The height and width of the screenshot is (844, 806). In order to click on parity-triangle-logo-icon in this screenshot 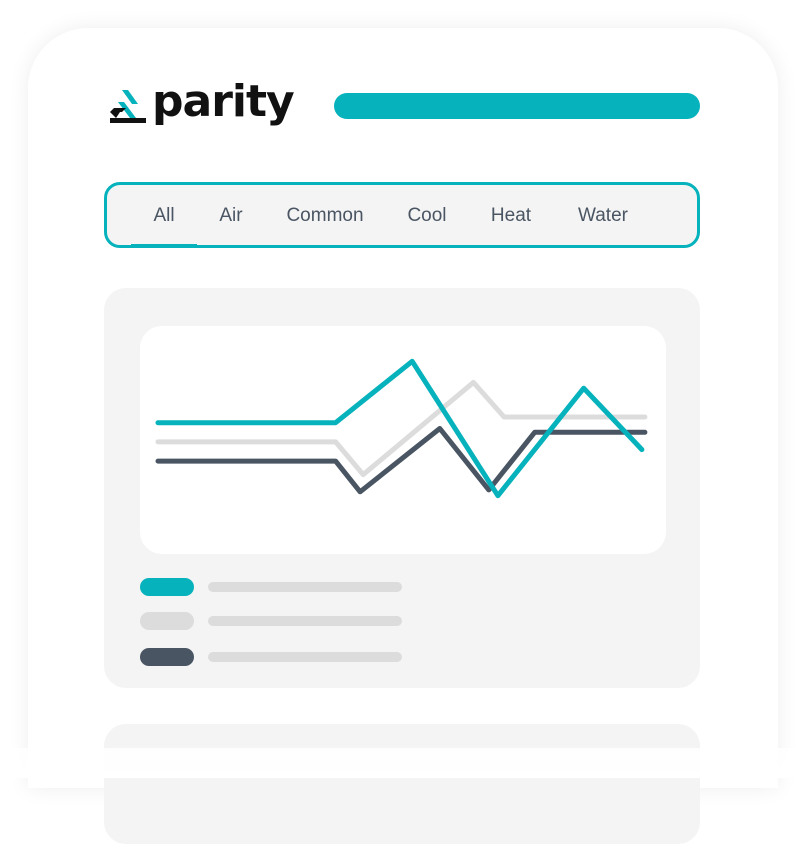, I will do `click(128, 106)`.